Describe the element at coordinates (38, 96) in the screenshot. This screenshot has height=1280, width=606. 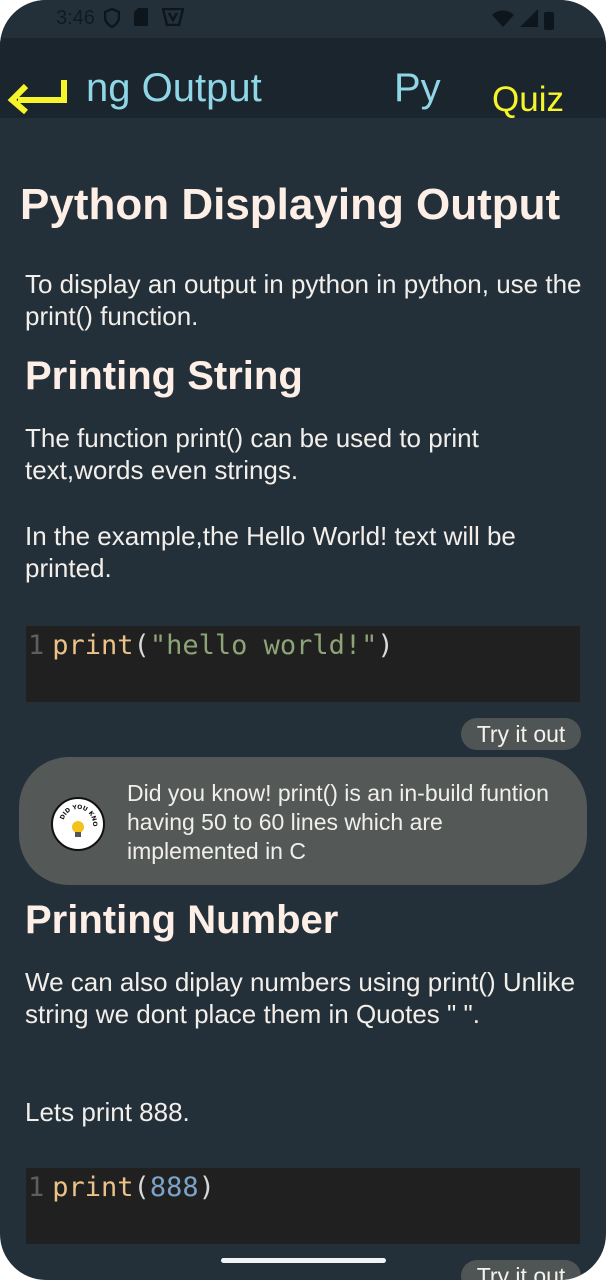
I see `back-arrow-icon` at that location.